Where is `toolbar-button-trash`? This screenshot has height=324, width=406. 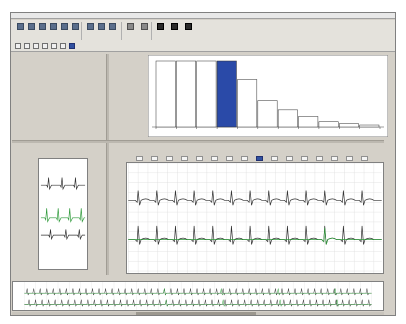 toolbar-button-trash is located at coordinates (160, 31).